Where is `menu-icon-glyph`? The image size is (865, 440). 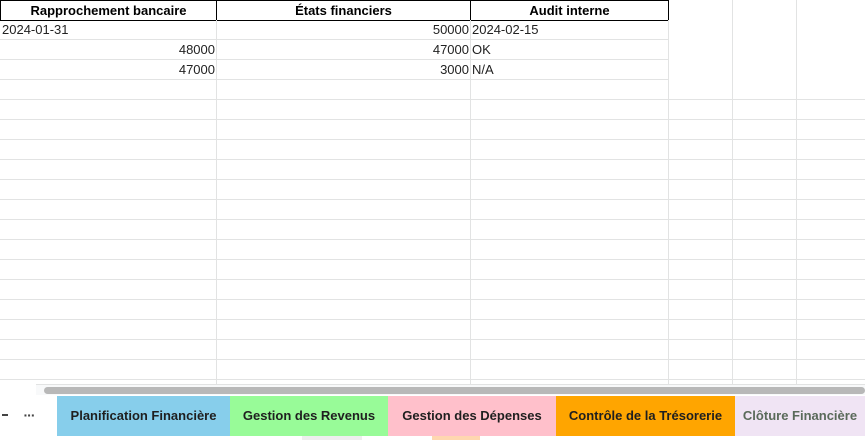
menu-icon-glyph is located at coordinates (5, 414).